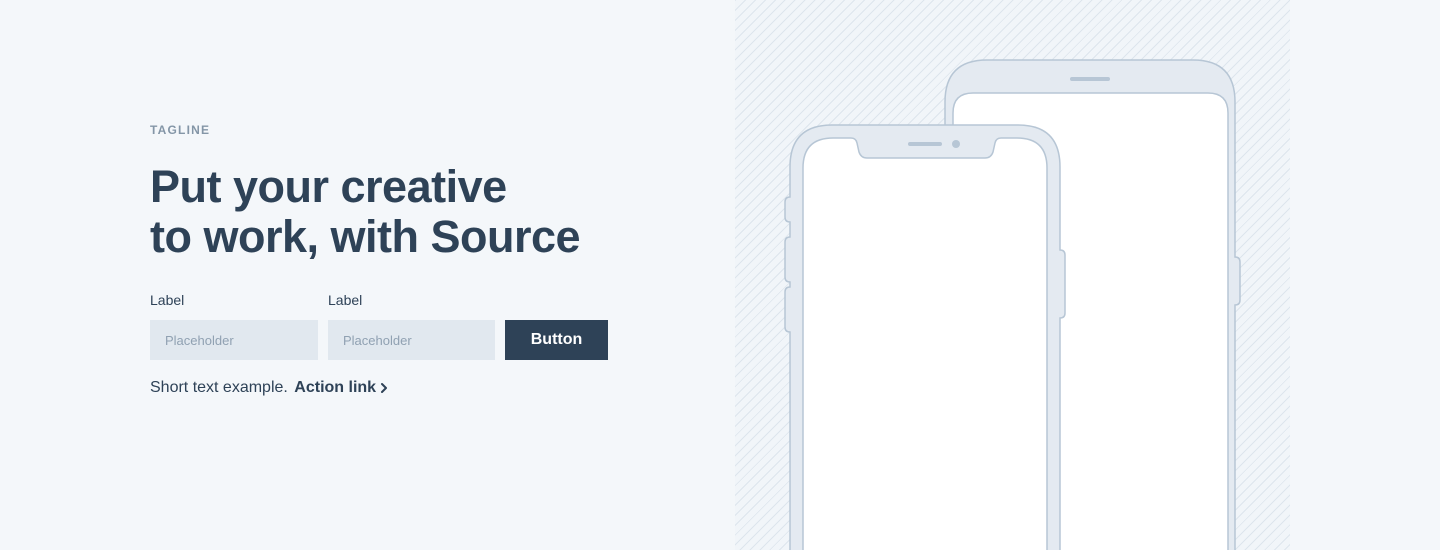 The image size is (1440, 550). Describe the element at coordinates (345, 300) in the screenshot. I see `field-2-label: Label` at that location.